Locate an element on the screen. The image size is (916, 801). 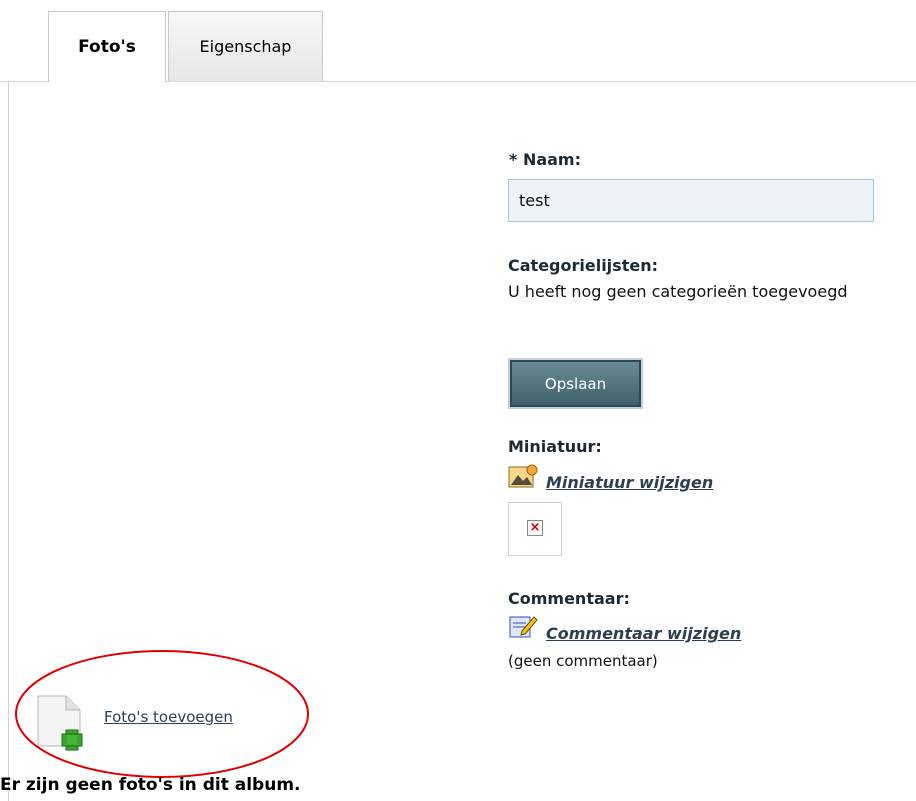
highlight-ellipse is located at coordinates (162, 714).